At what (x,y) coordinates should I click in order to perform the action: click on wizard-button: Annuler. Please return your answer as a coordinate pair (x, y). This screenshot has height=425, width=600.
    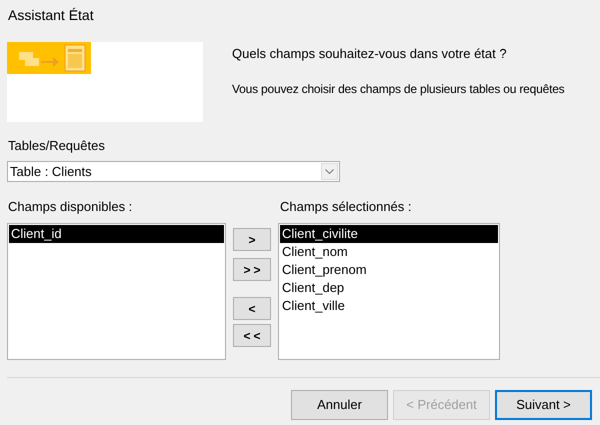
    Looking at the image, I should click on (339, 405).